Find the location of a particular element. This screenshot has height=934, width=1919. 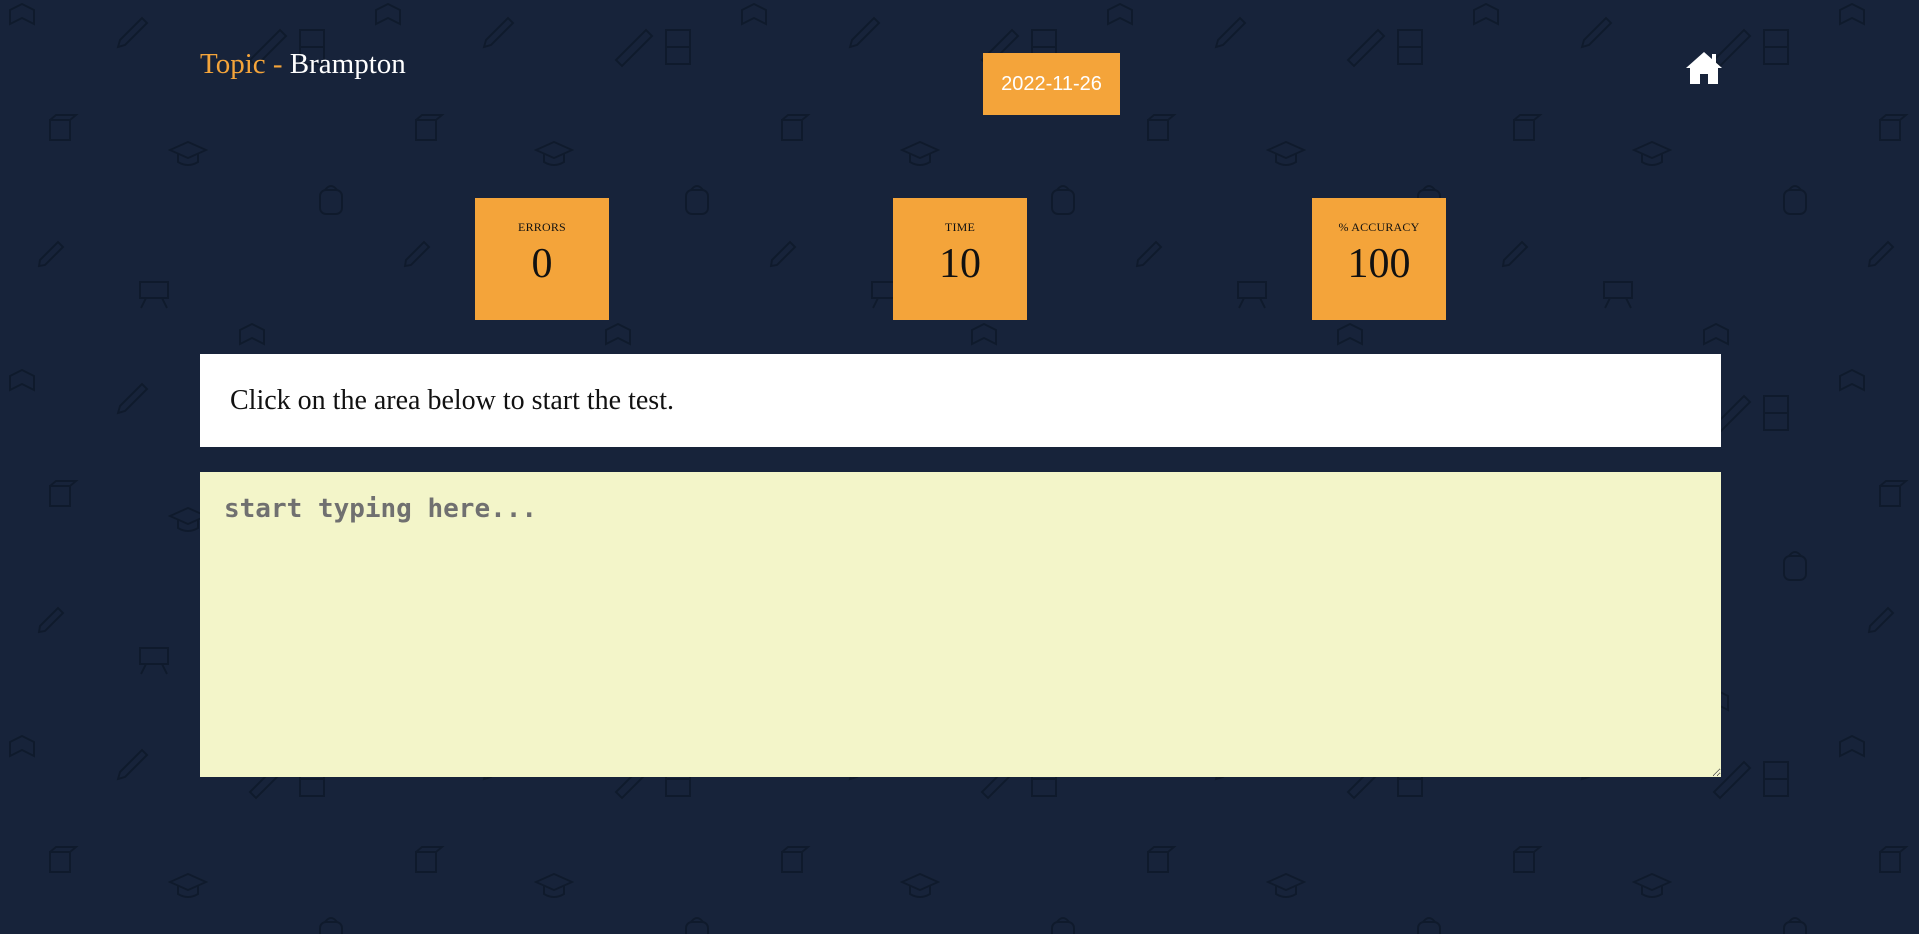

accuracy-label: % ACCURACY is located at coordinates (1379, 227).